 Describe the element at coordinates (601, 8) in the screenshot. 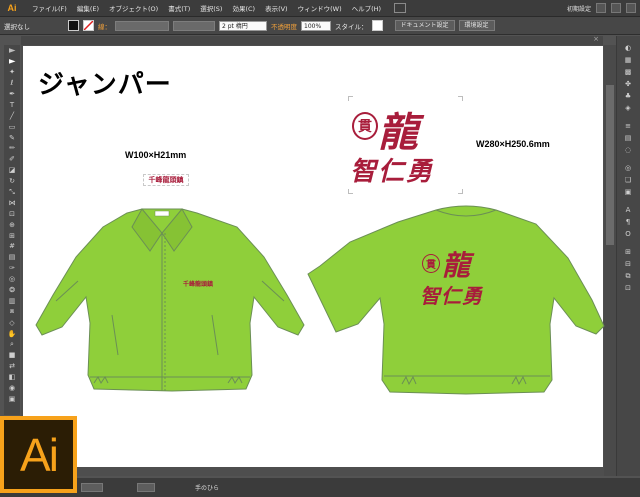

I see `minimize-button` at that location.